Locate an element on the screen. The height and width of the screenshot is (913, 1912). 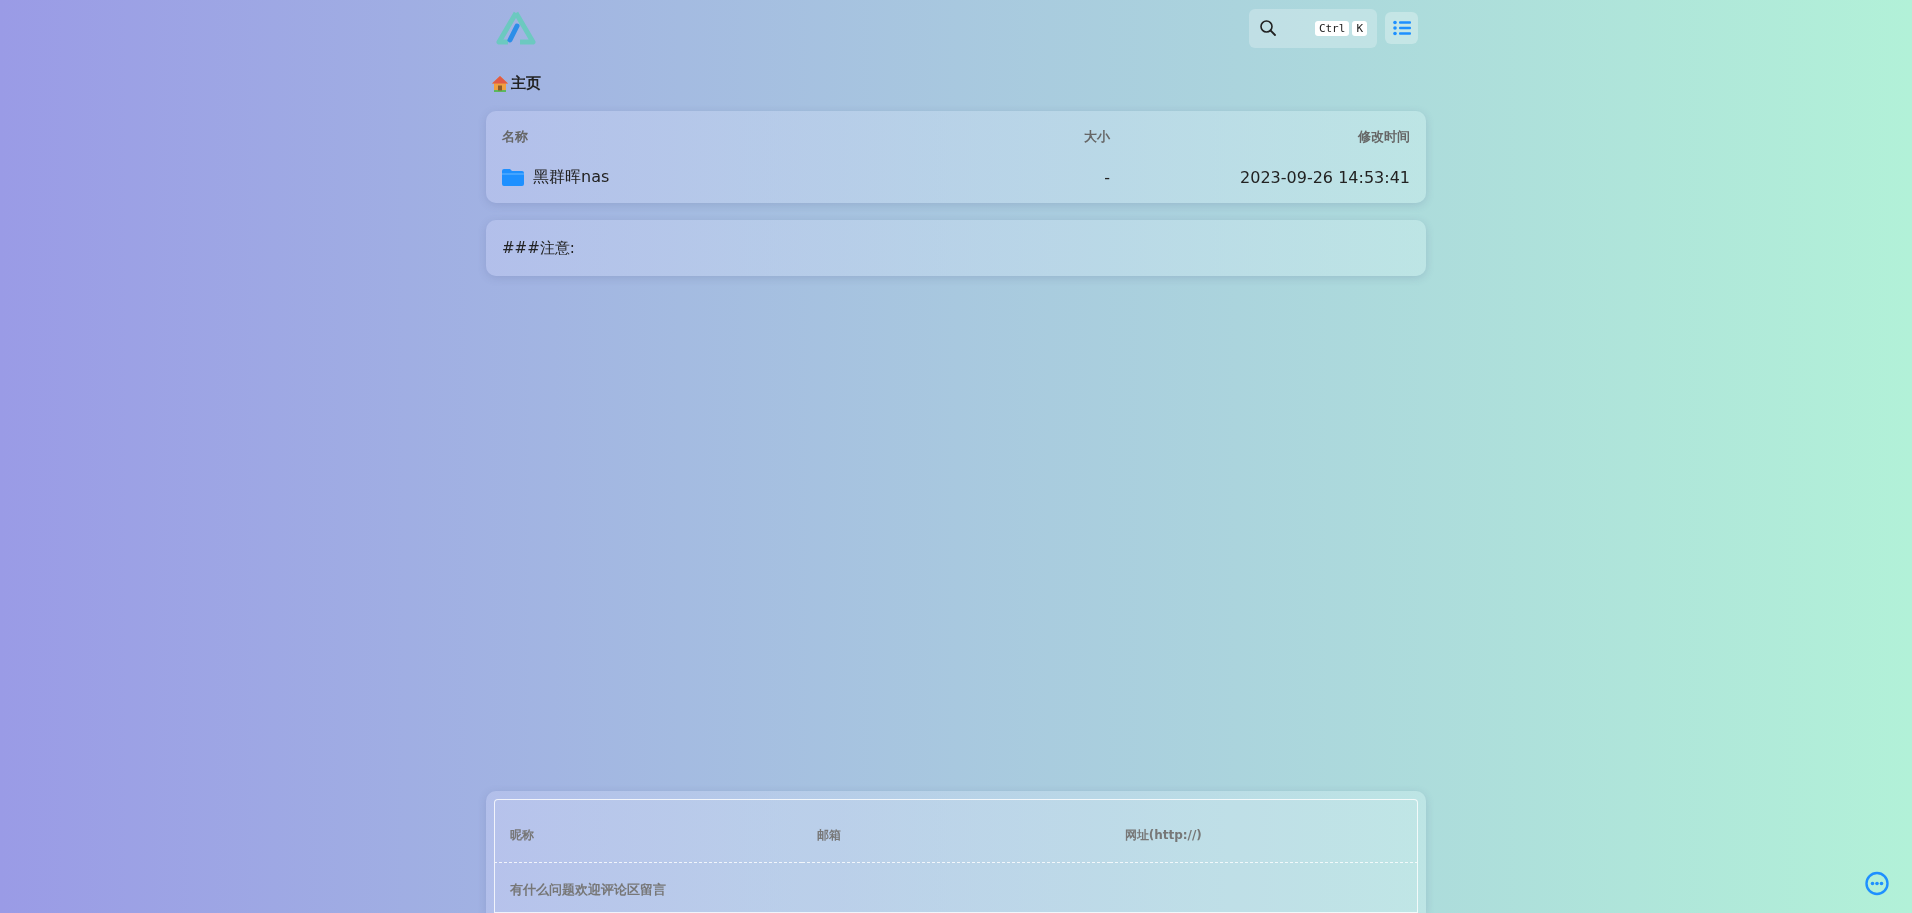
breadcrumb-link: 主页 is located at coordinates (526, 83).